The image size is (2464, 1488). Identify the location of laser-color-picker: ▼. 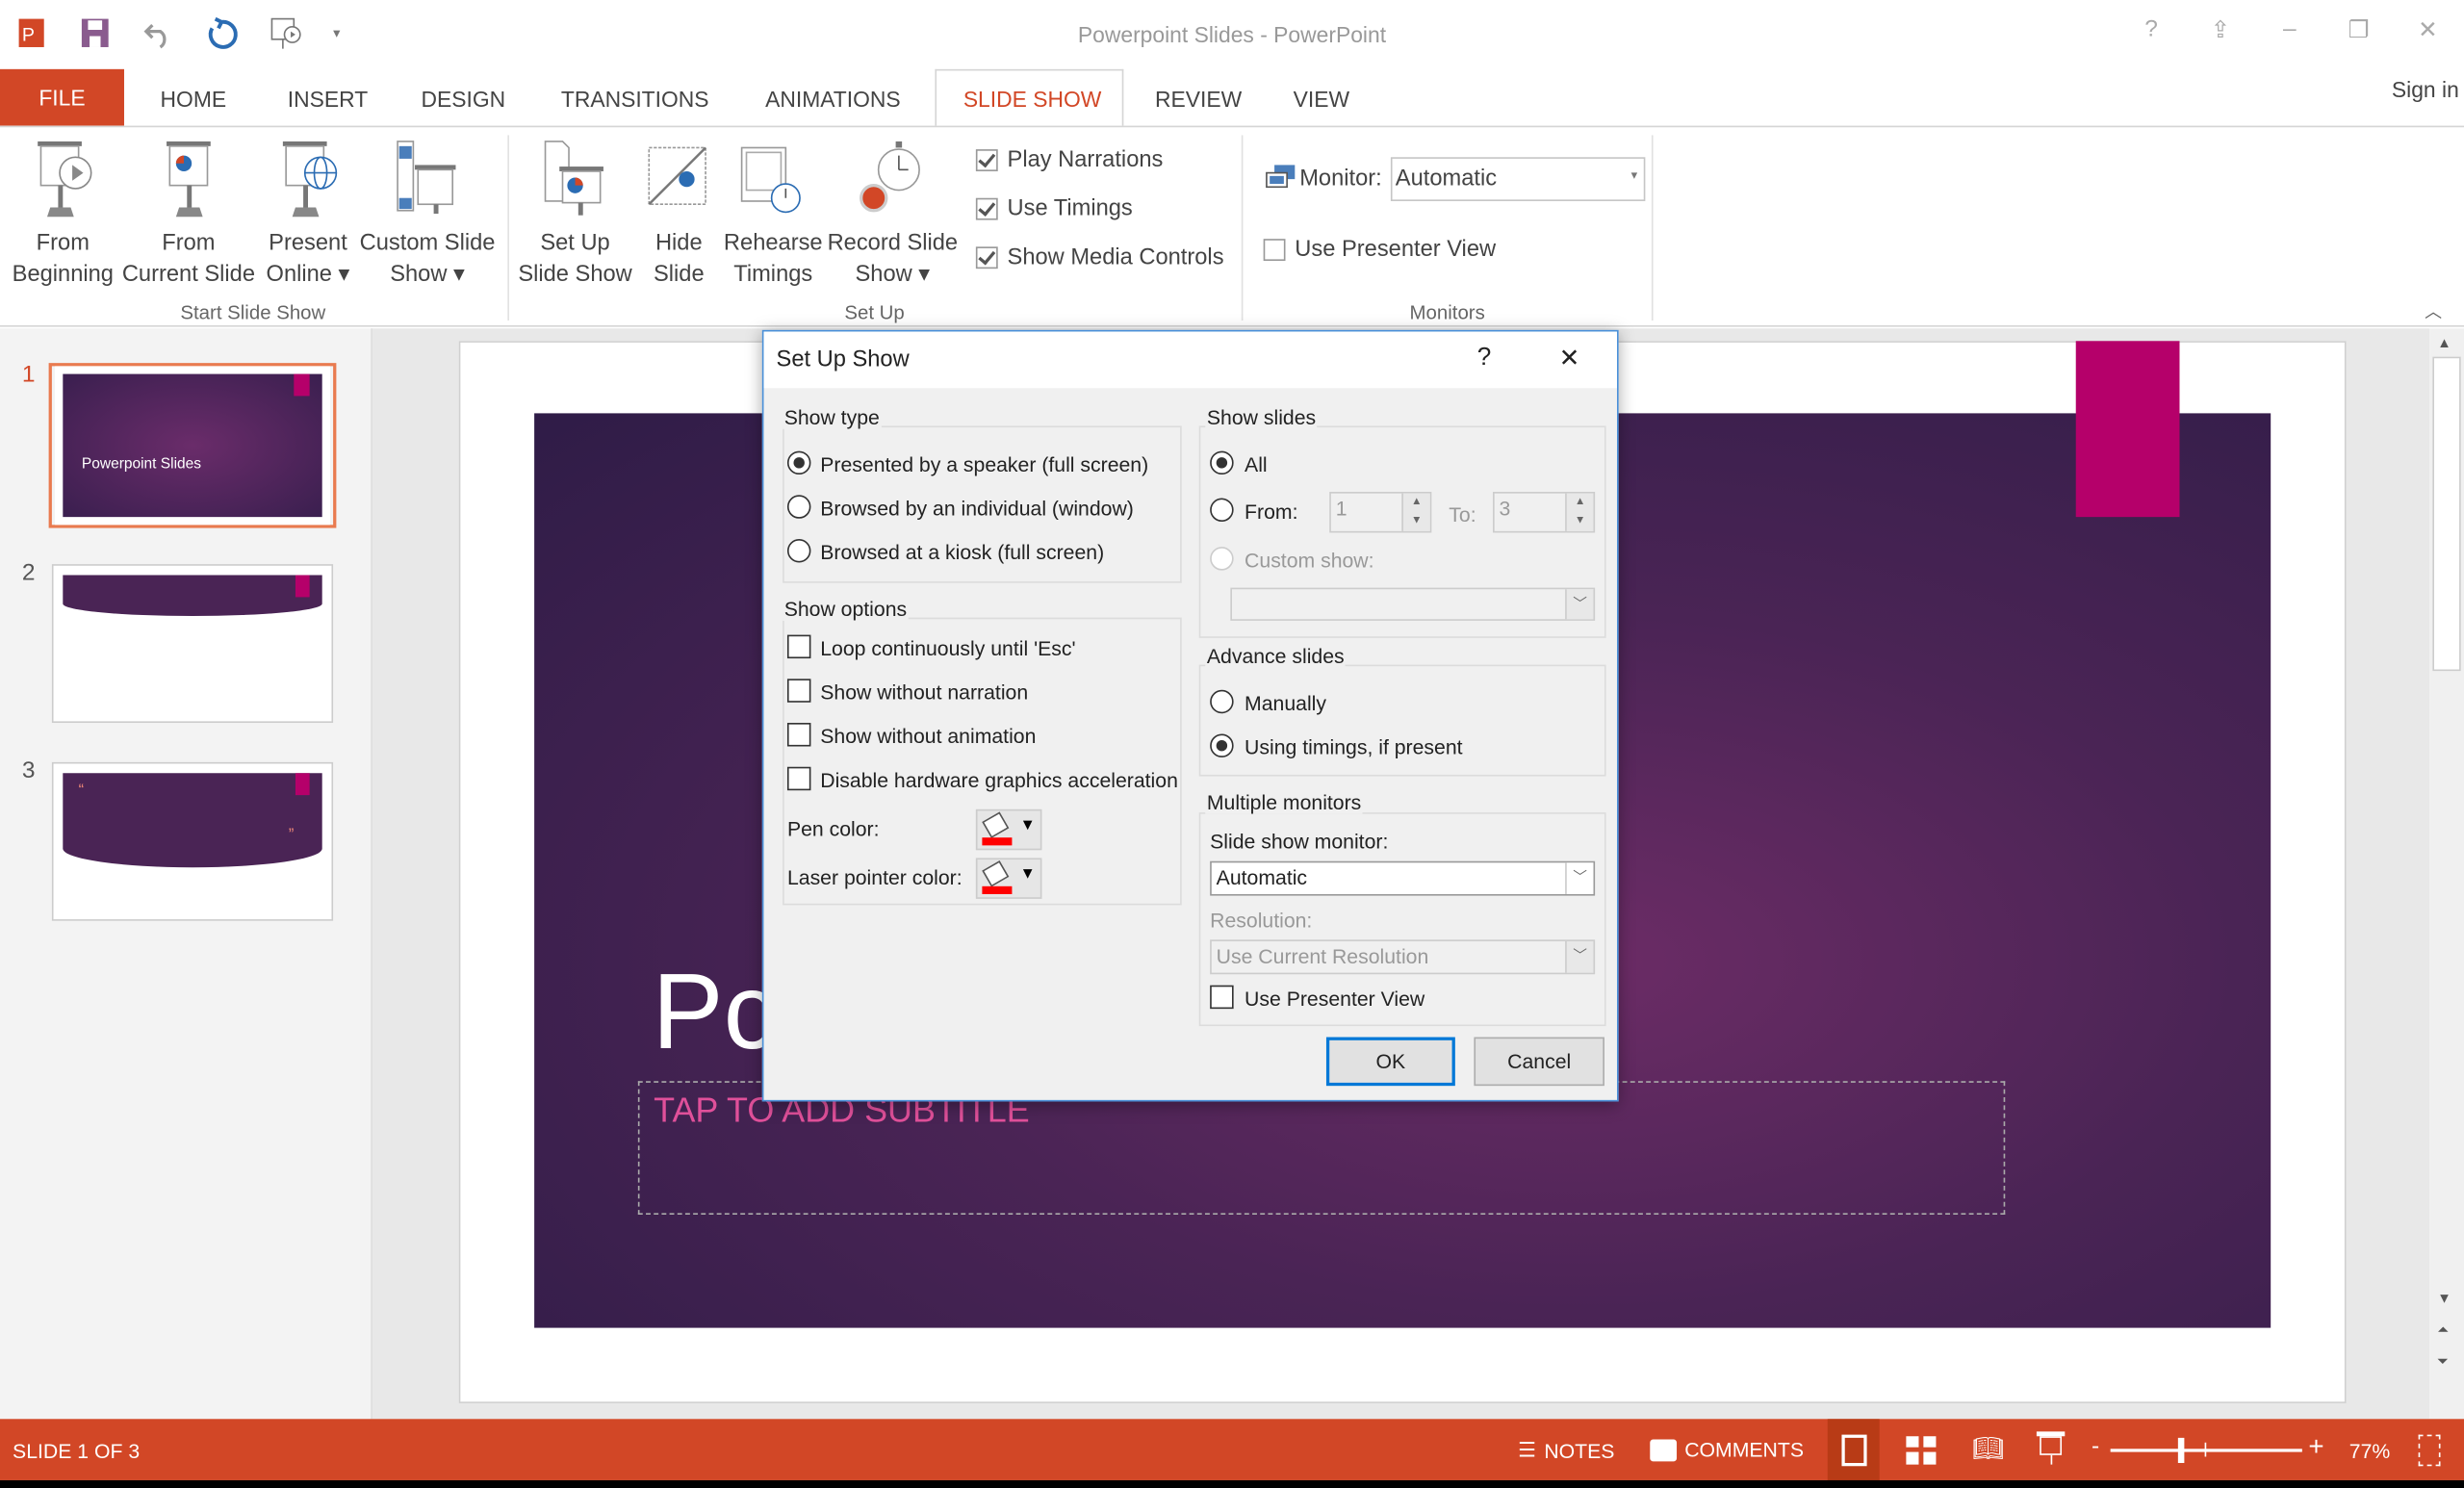
(1008, 879).